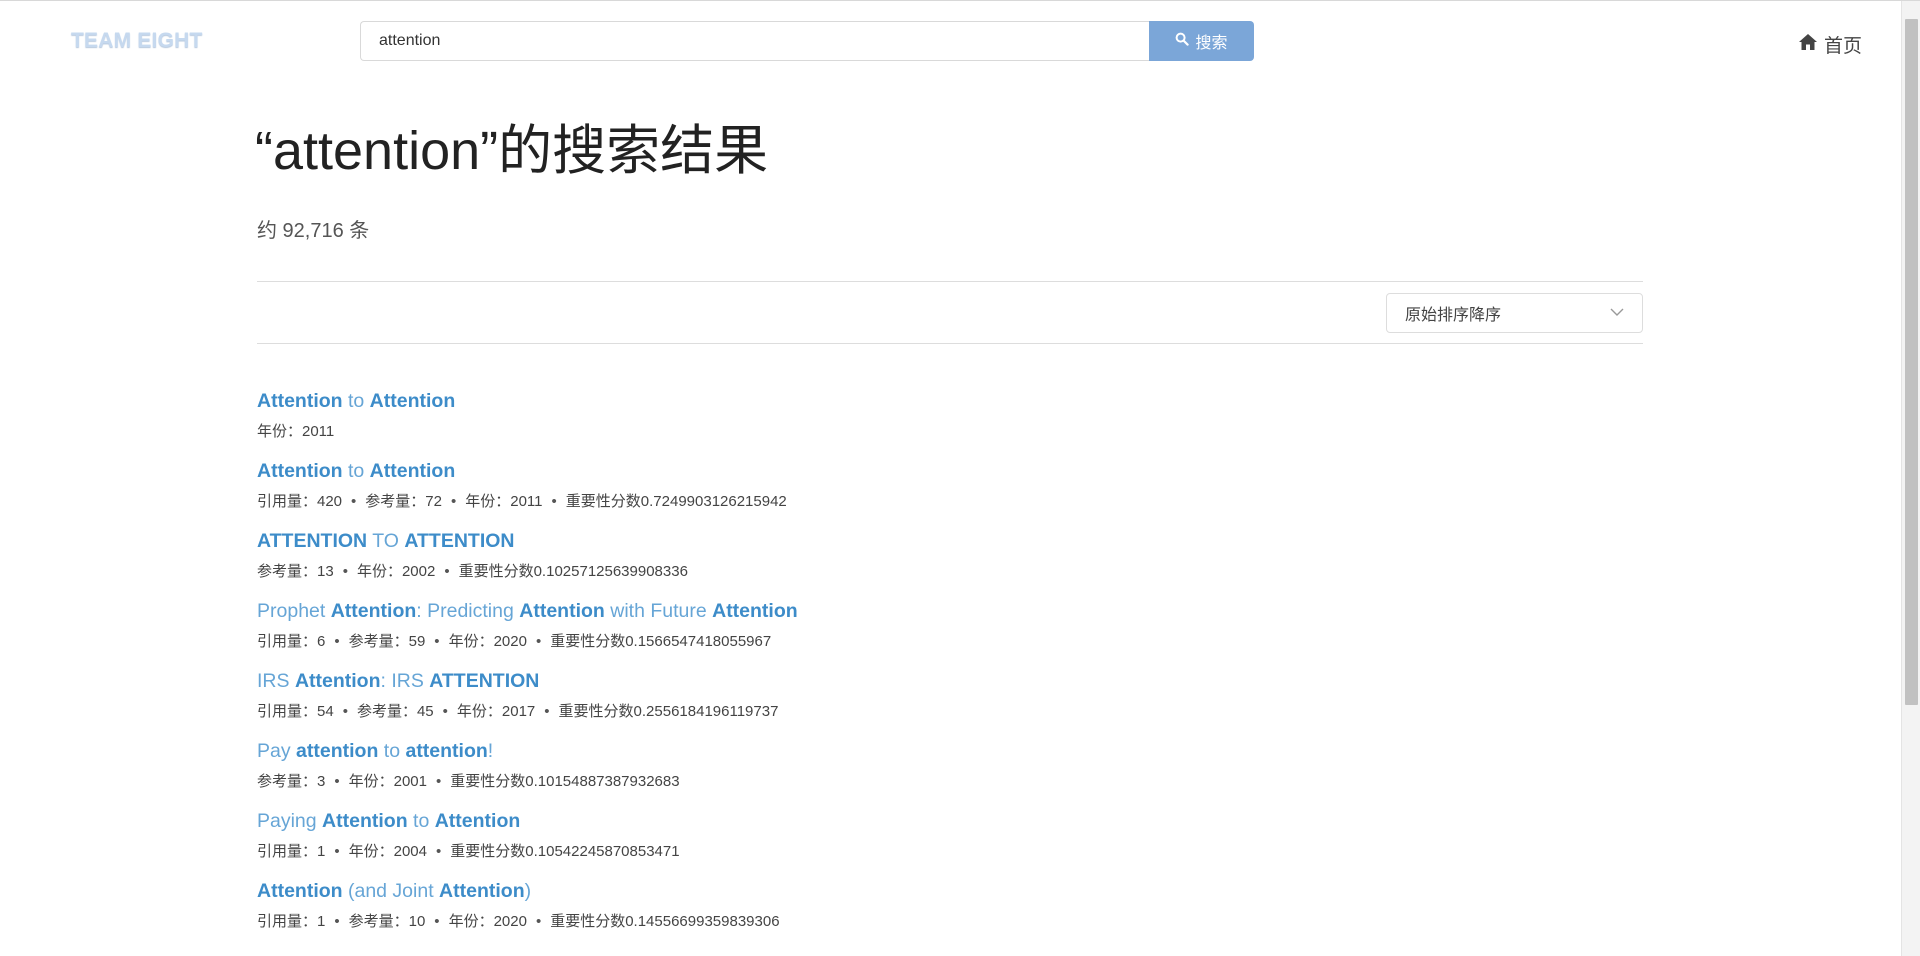 The height and width of the screenshot is (956, 1920). Describe the element at coordinates (403, 501) in the screenshot. I see `meta-field: 参考量：72` at that location.